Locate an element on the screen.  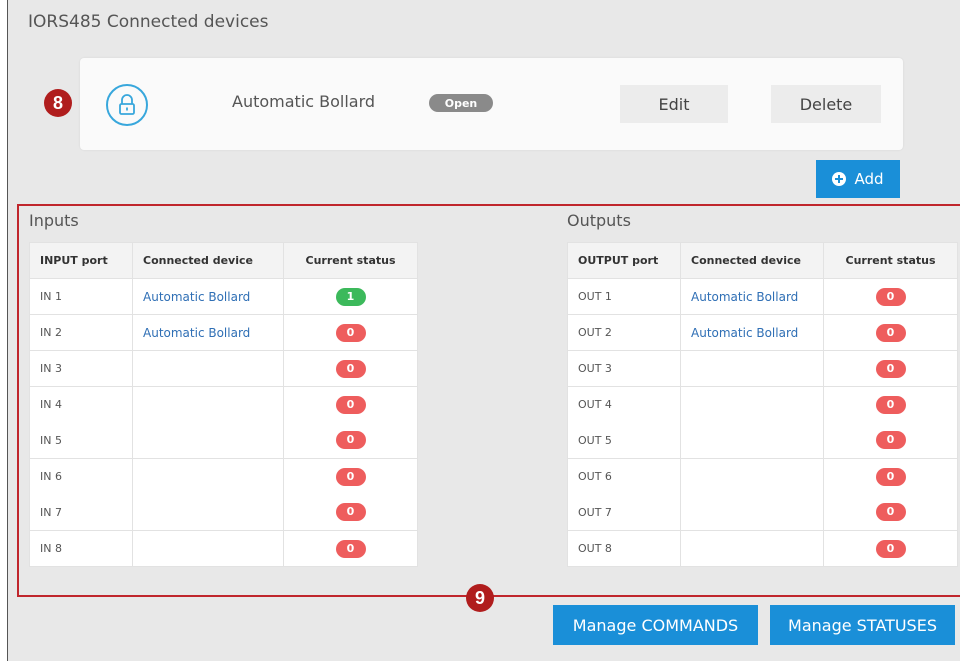
table-row: IN 6 0 is located at coordinates (223, 476).